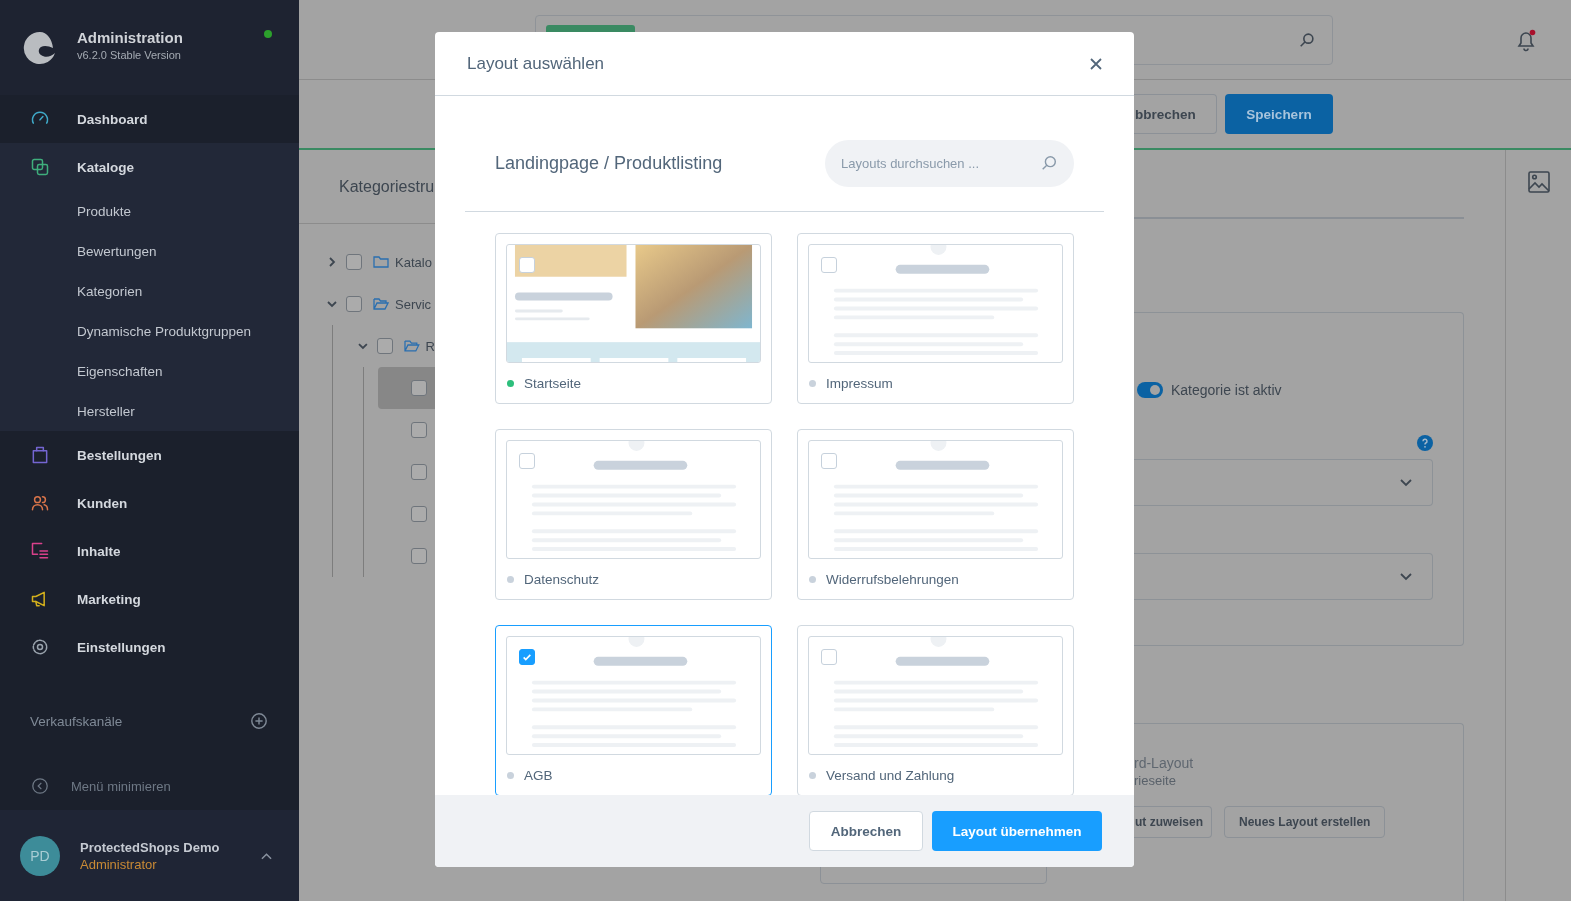  Describe the element at coordinates (892, 579) in the screenshot. I see `layout-name: Widerrufsbelehrungen` at that location.